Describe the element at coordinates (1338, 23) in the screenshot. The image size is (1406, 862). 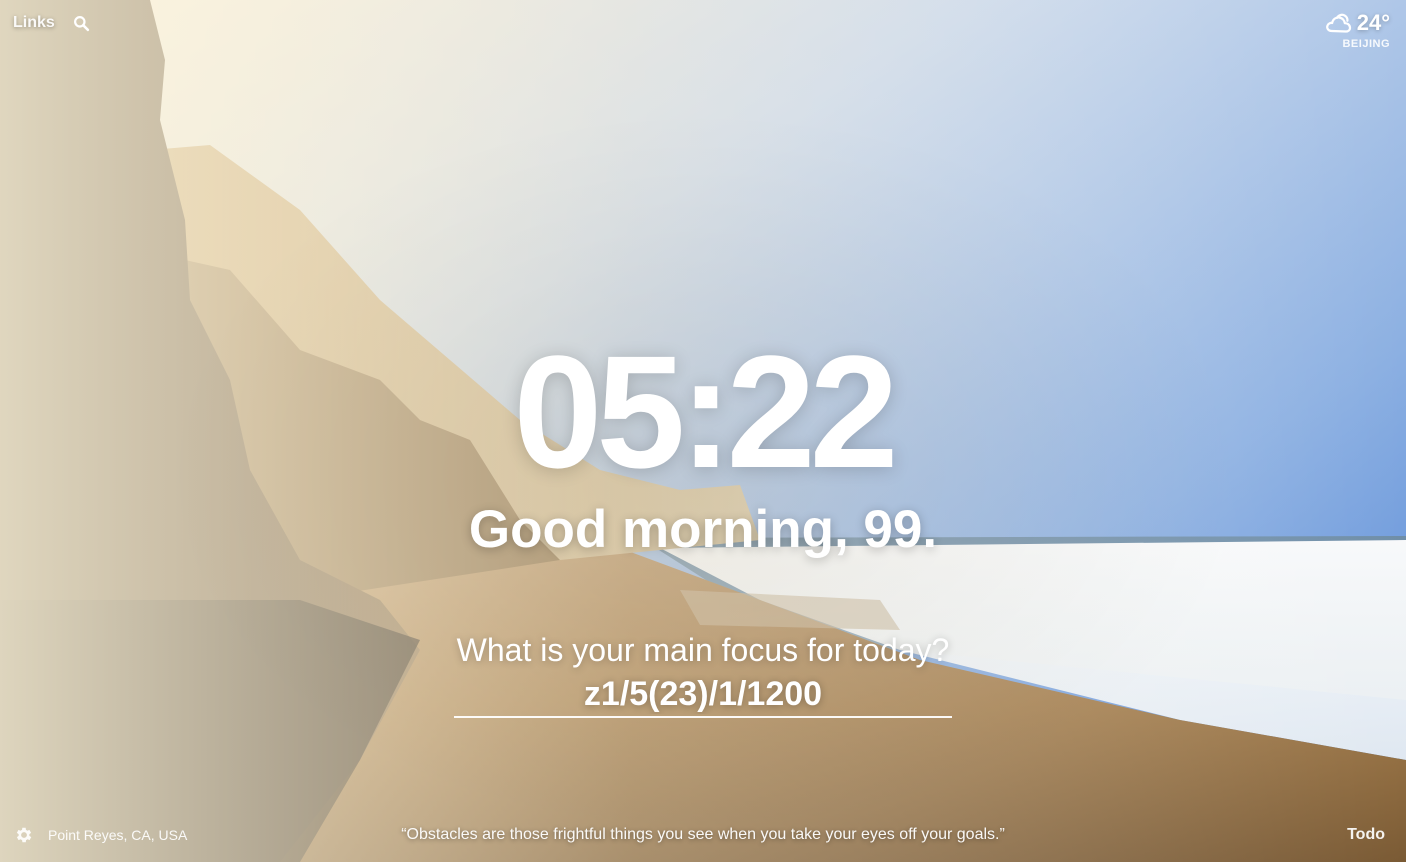
I see `cloud-icon` at that location.